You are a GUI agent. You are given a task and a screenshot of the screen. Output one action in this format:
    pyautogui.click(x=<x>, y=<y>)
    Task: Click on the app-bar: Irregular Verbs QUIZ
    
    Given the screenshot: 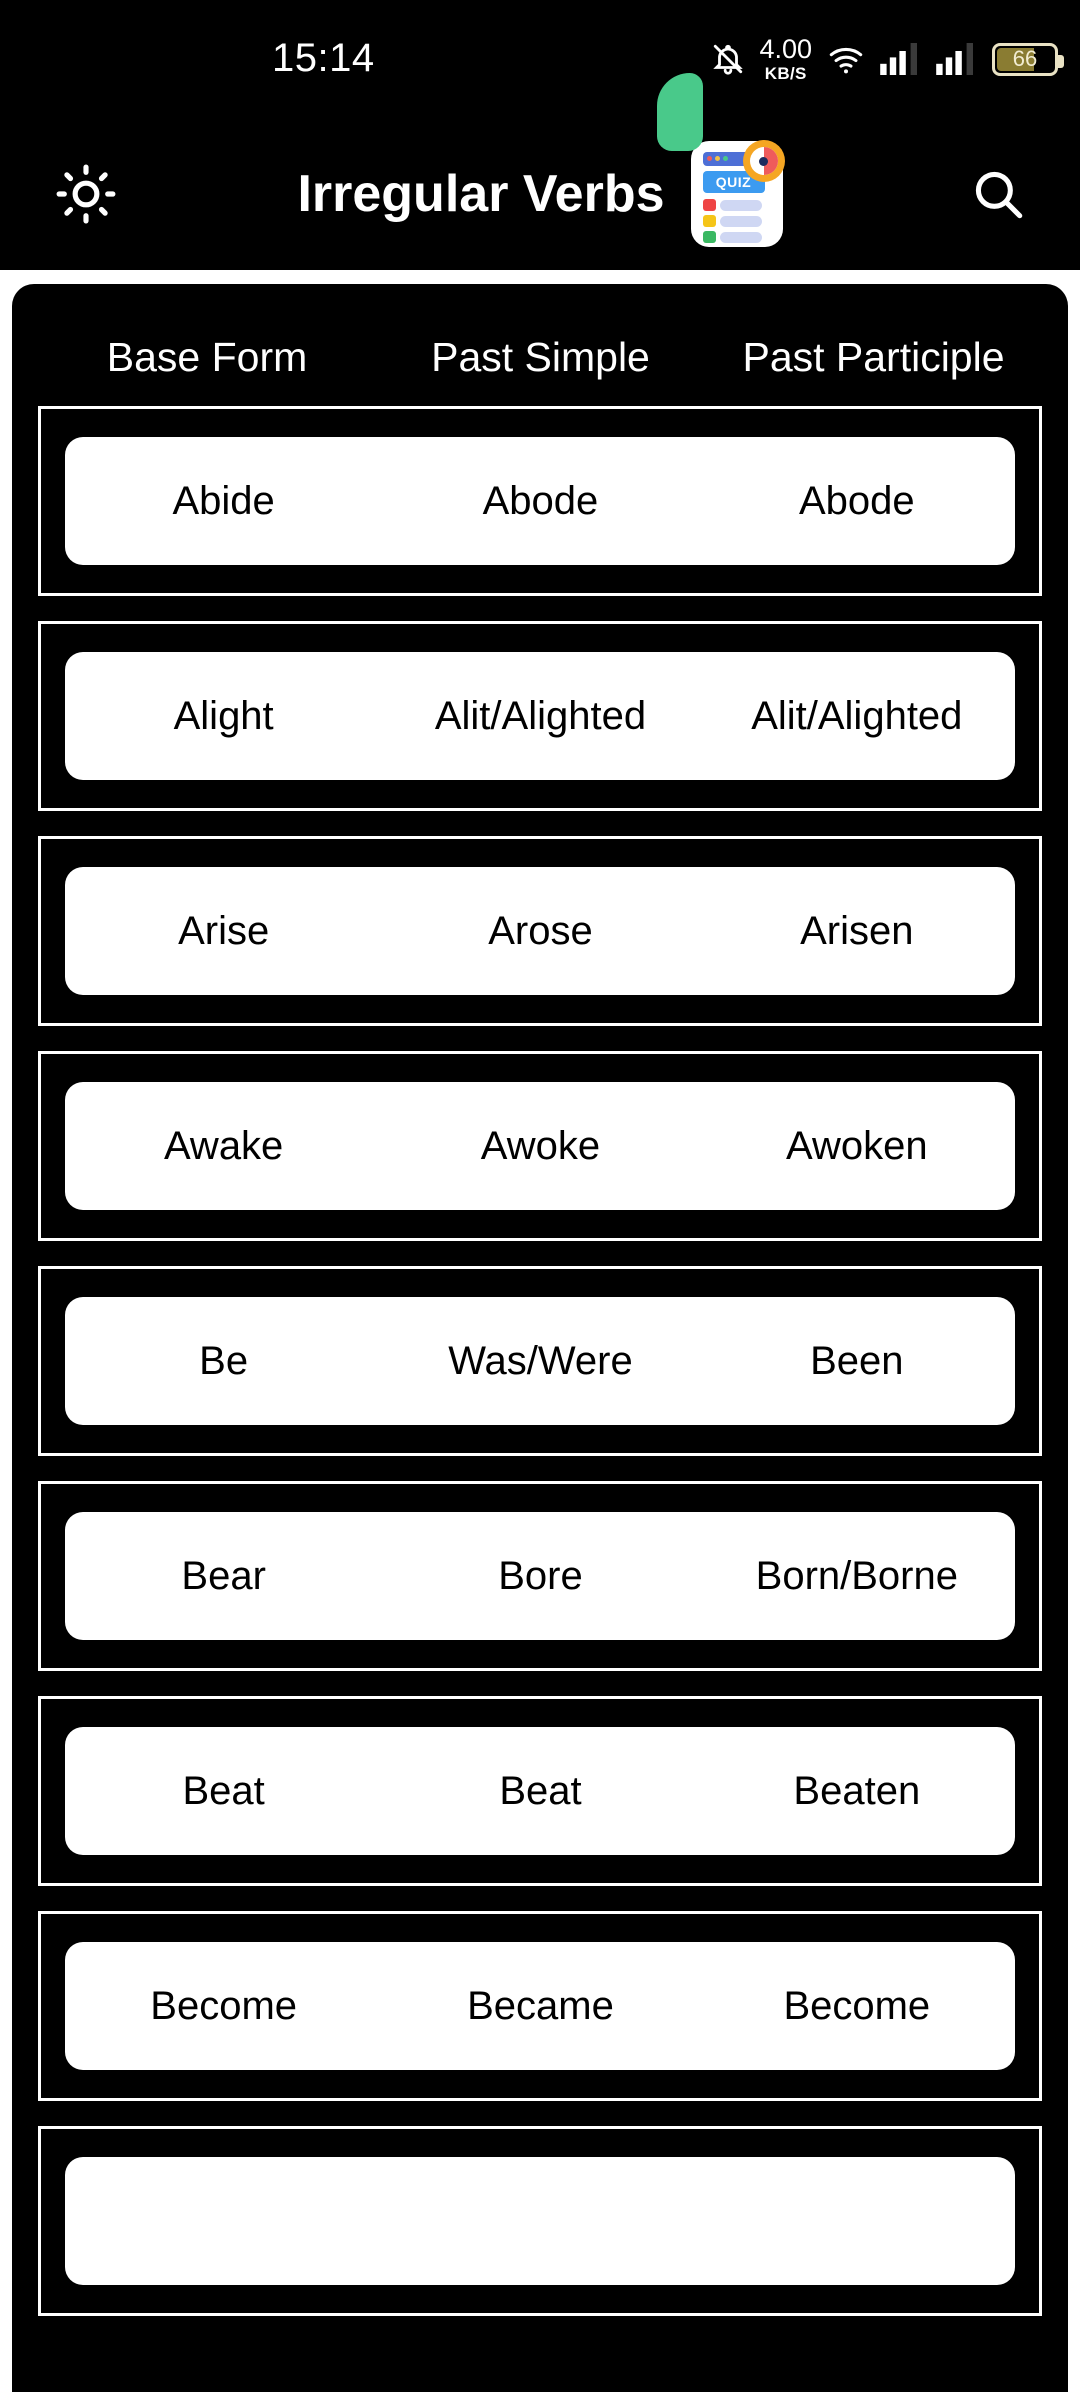 What is the action you would take?
    pyautogui.click(x=540, y=171)
    